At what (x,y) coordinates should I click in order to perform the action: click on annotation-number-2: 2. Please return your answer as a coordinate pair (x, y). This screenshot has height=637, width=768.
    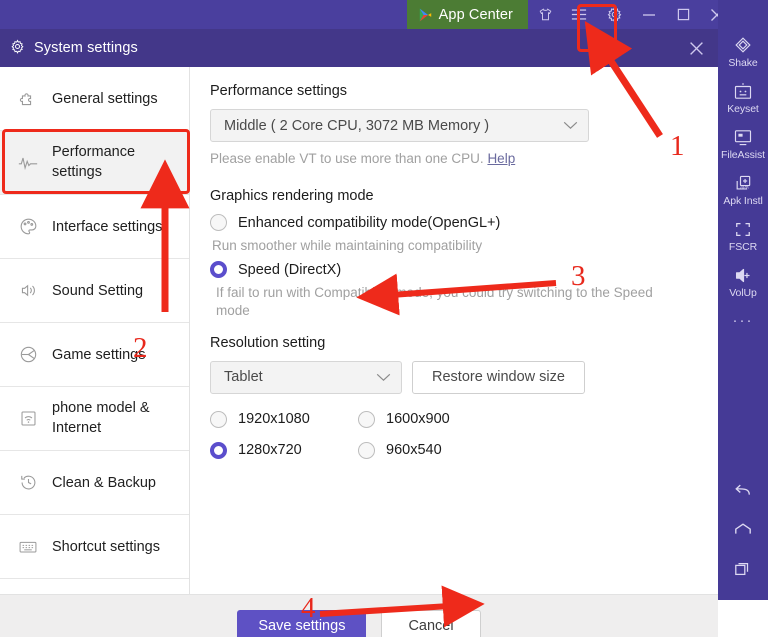
    Looking at the image, I should click on (140, 348).